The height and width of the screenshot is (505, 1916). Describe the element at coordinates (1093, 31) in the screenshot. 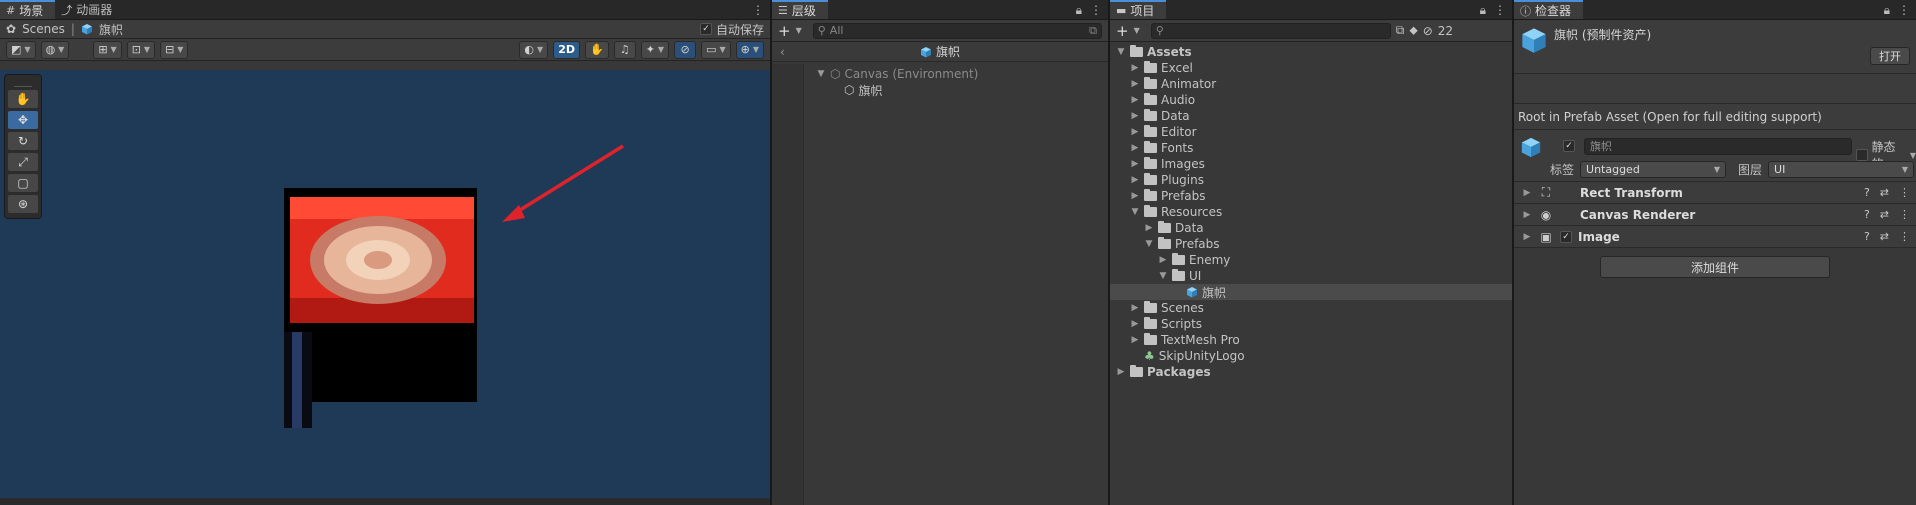

I see `search-options-icon: ⧉` at that location.